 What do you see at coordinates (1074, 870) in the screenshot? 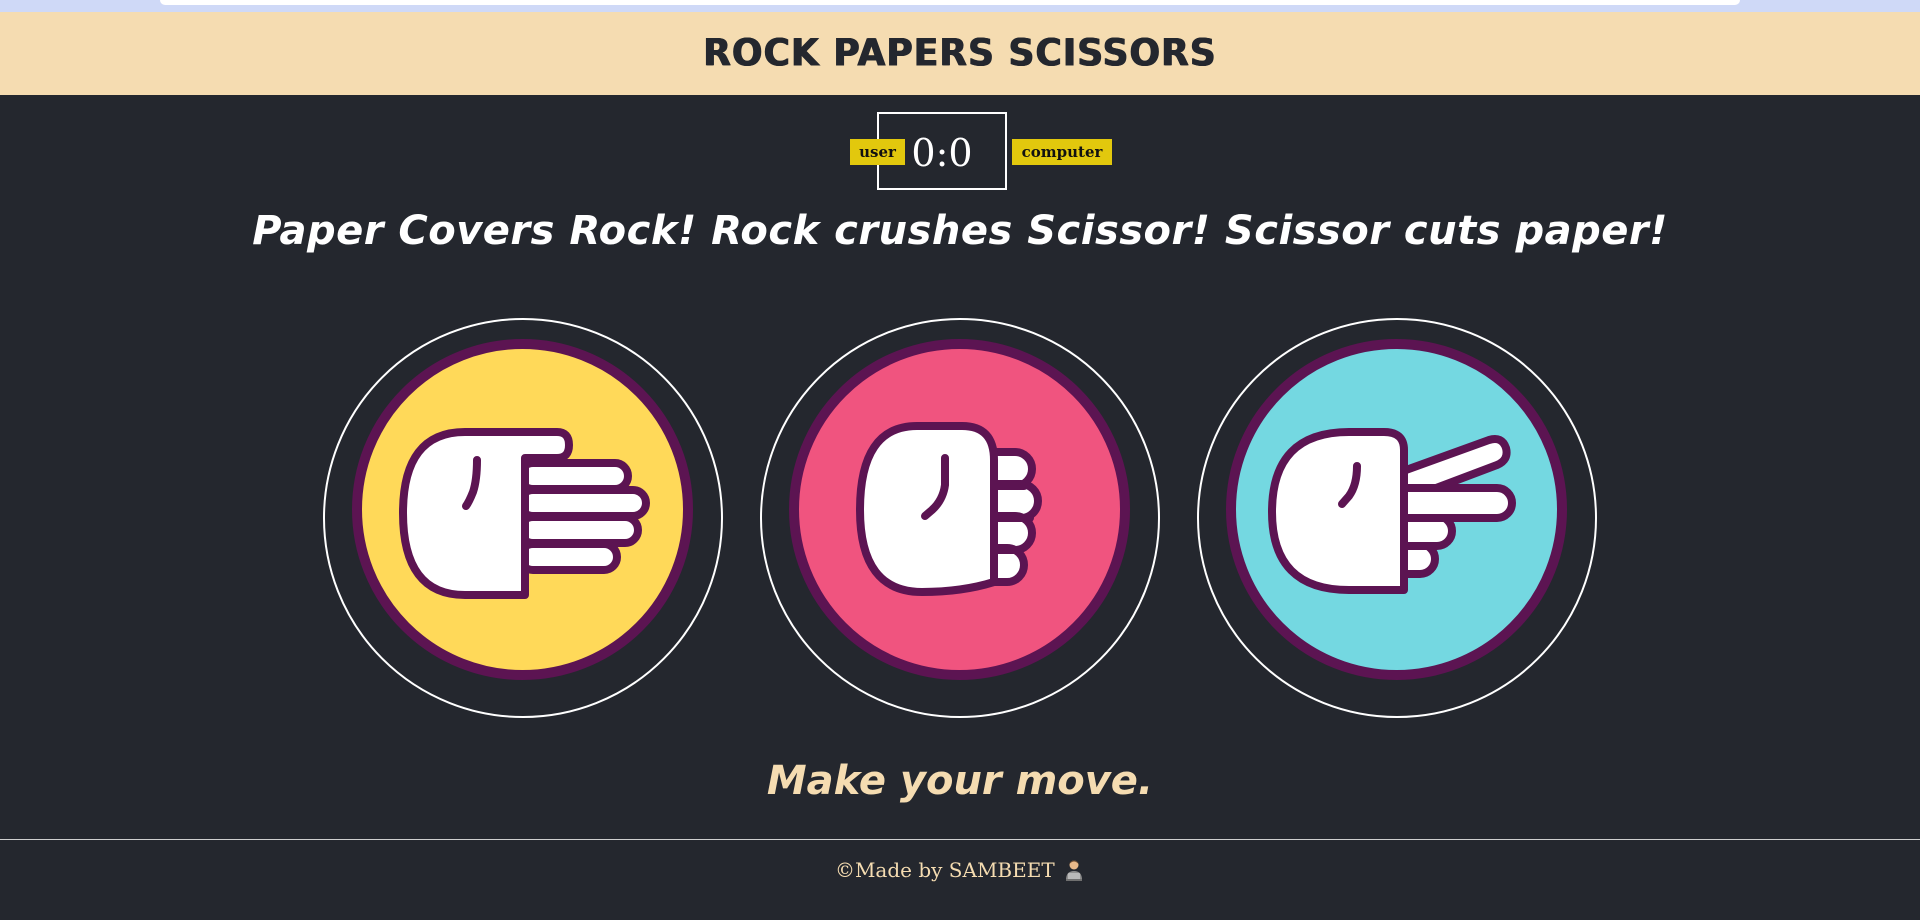
I see `technologist-icon` at bounding box center [1074, 870].